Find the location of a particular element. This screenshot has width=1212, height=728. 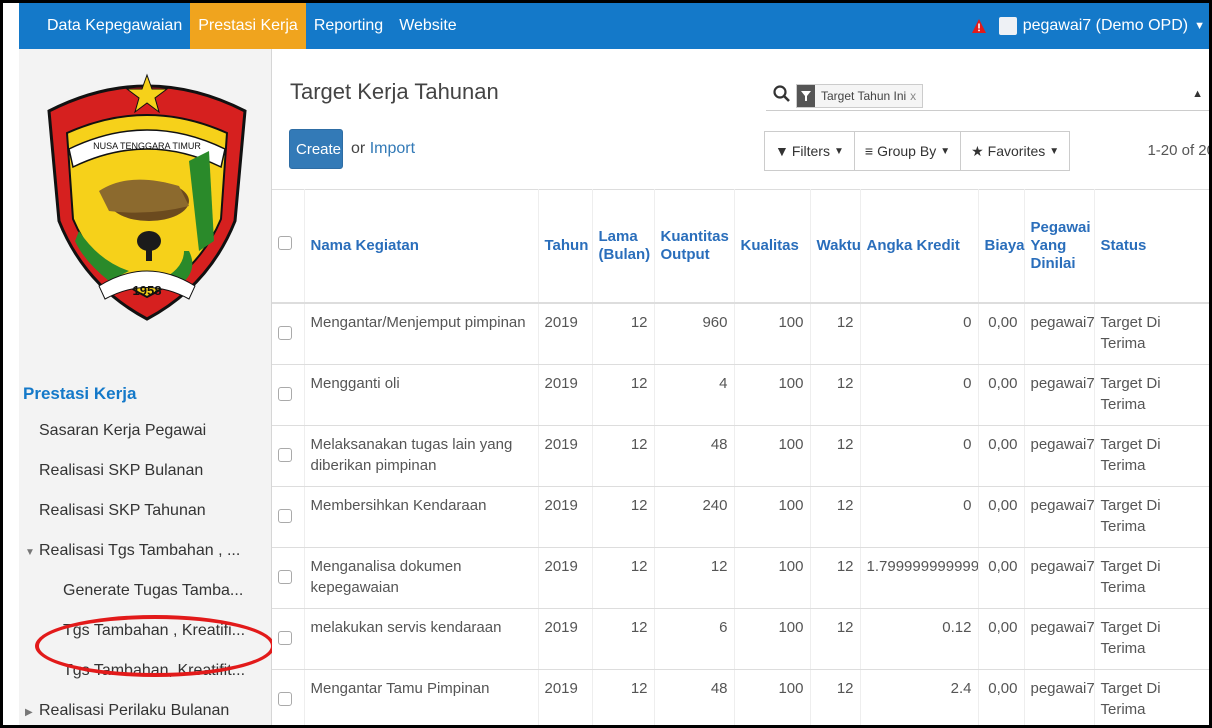

column-header: Pegawai Yang Dinilai is located at coordinates (1059, 246).